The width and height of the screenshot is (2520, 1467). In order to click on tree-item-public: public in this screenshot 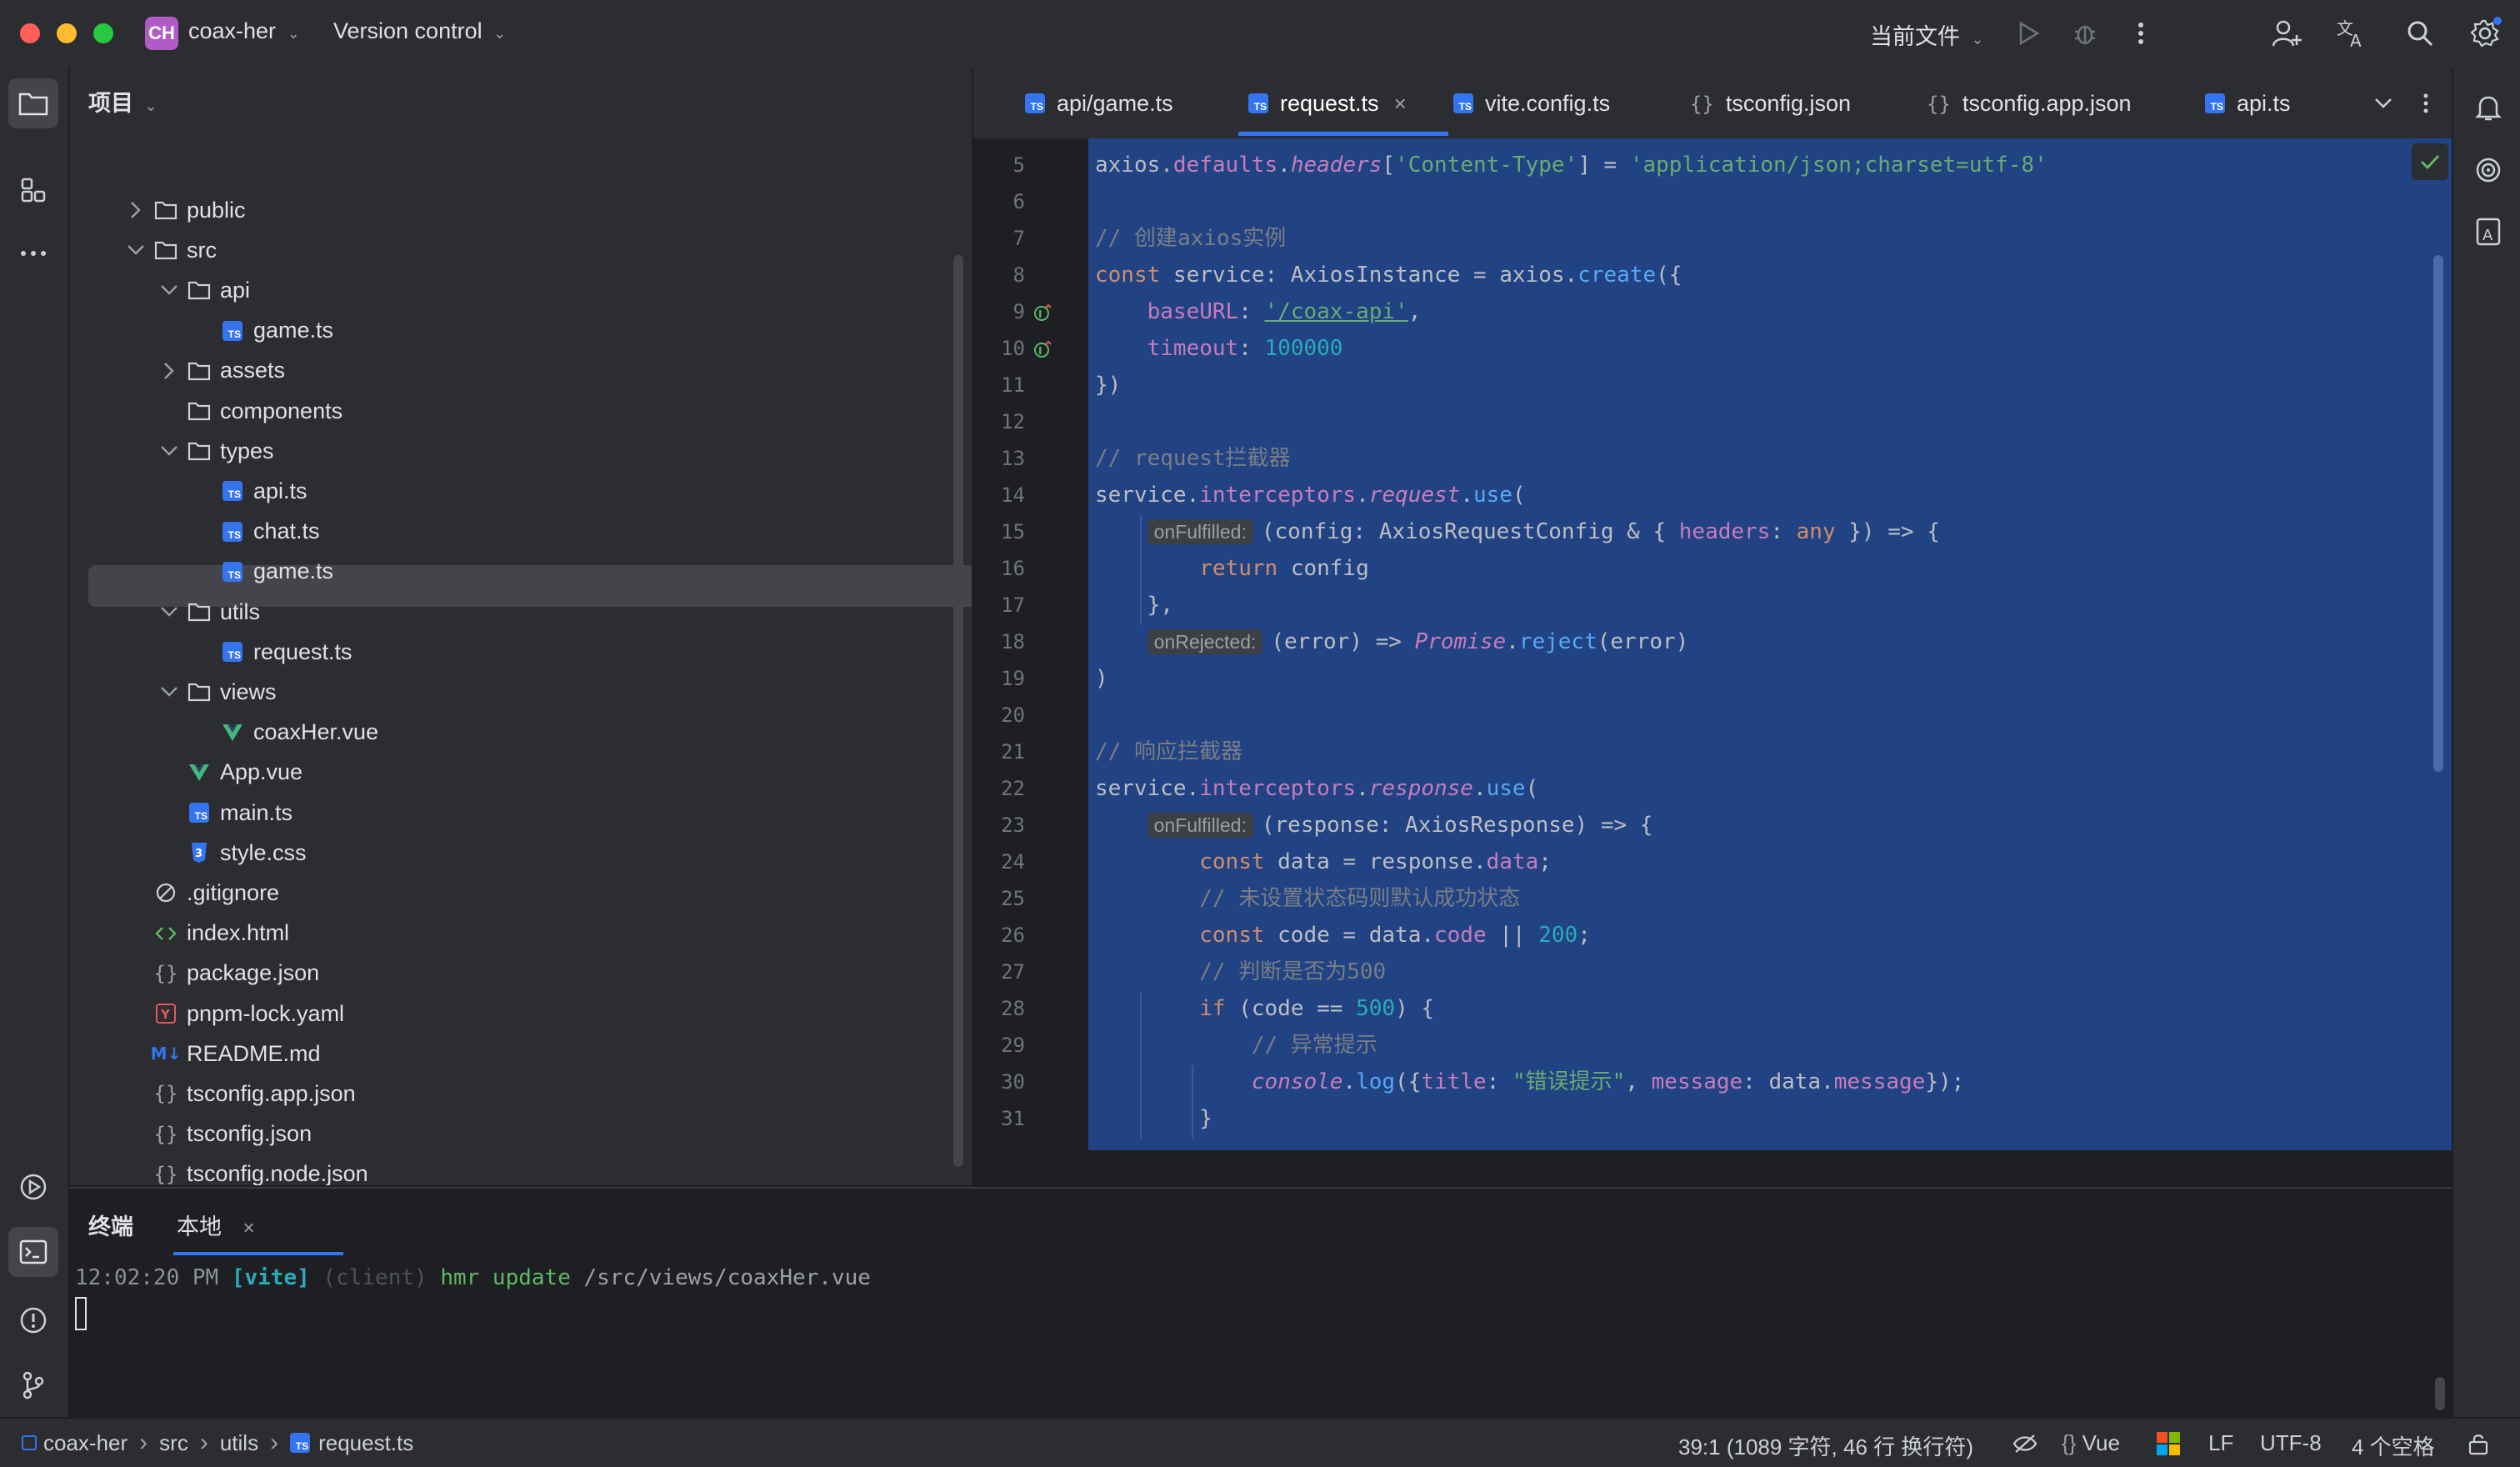, I will do `click(185, 210)`.